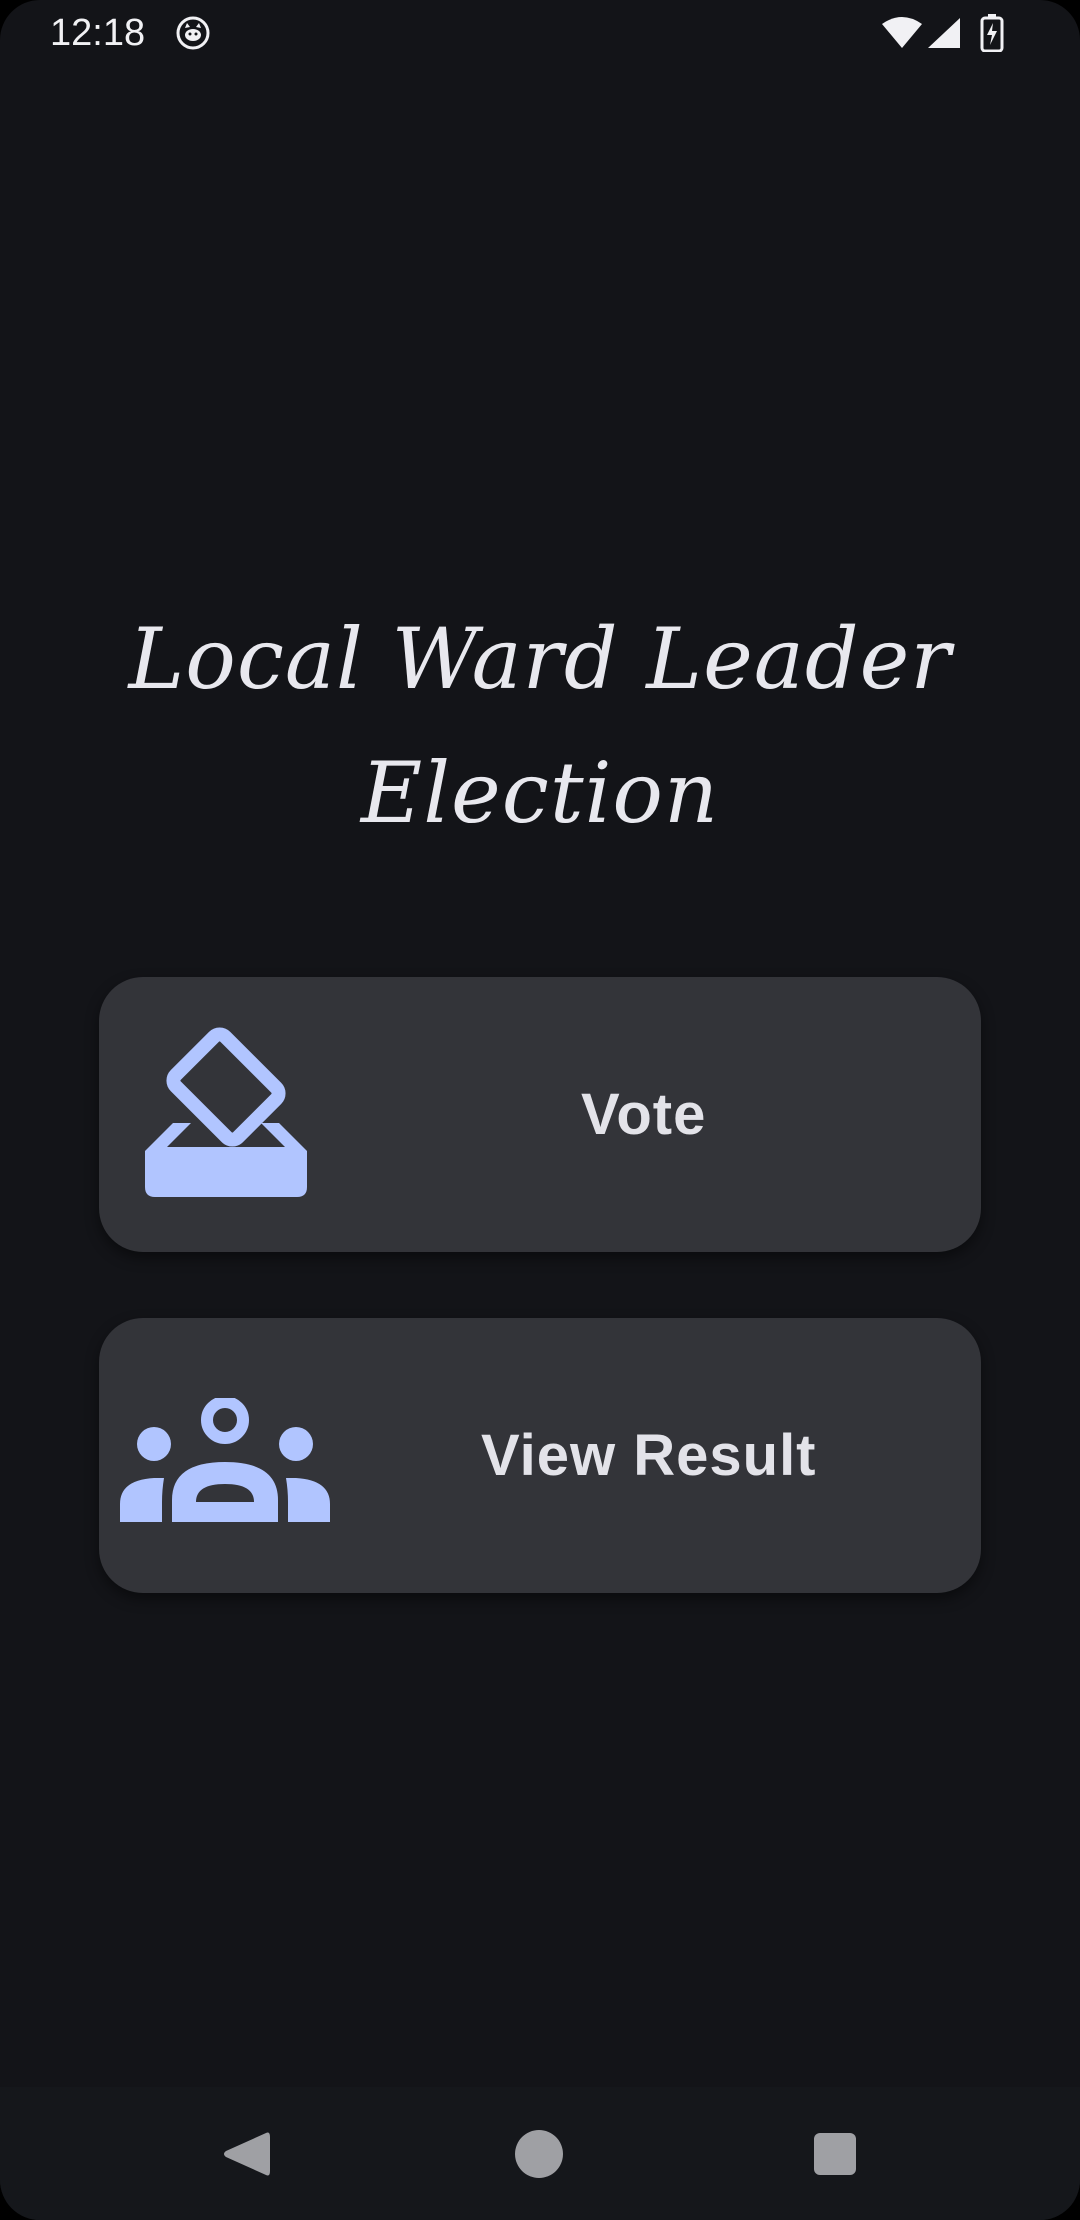 This screenshot has width=1080, height=2220. I want to click on status-time: 12:18, so click(98, 33).